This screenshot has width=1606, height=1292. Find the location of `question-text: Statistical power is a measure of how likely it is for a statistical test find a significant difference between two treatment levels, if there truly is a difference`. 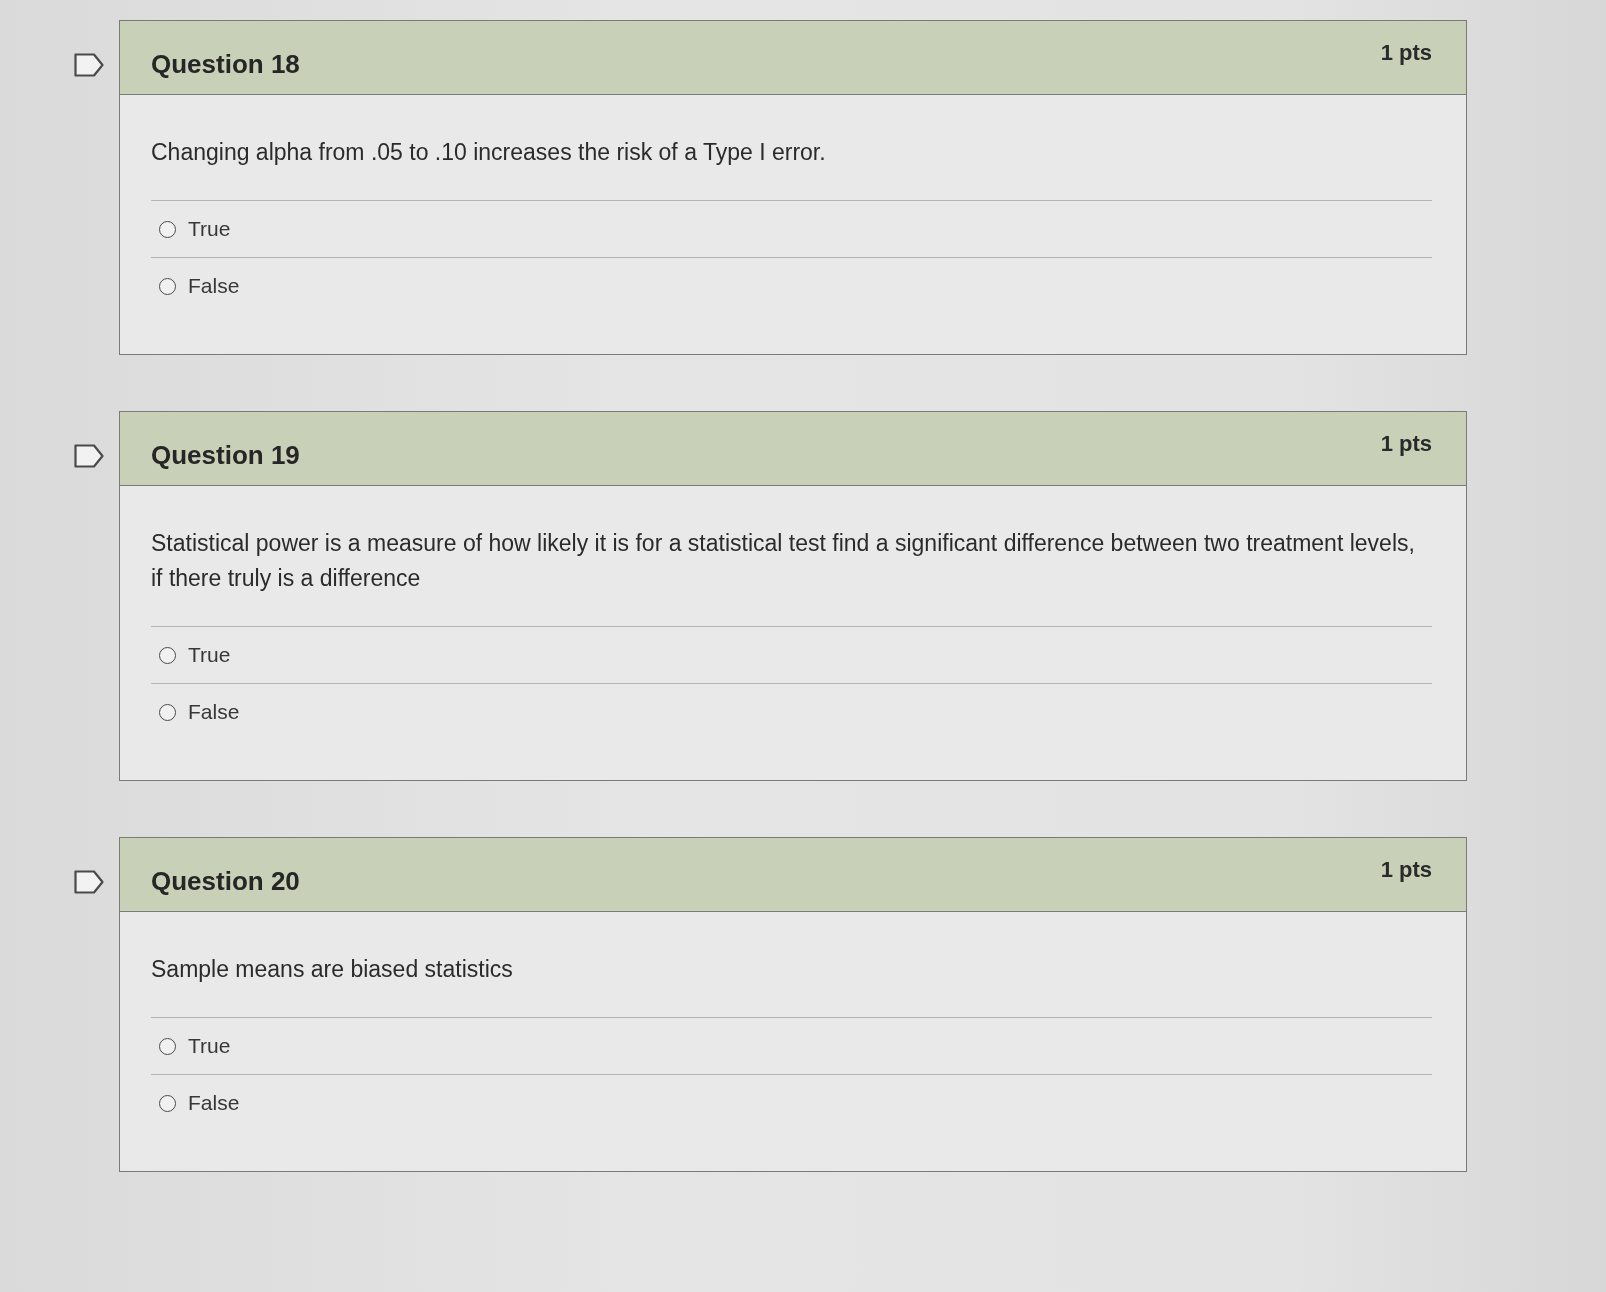

question-text: Statistical power is a measure of how likely it is for a statistical test find a significant difference between two treatment levels, if there truly is a difference is located at coordinates (783, 561).